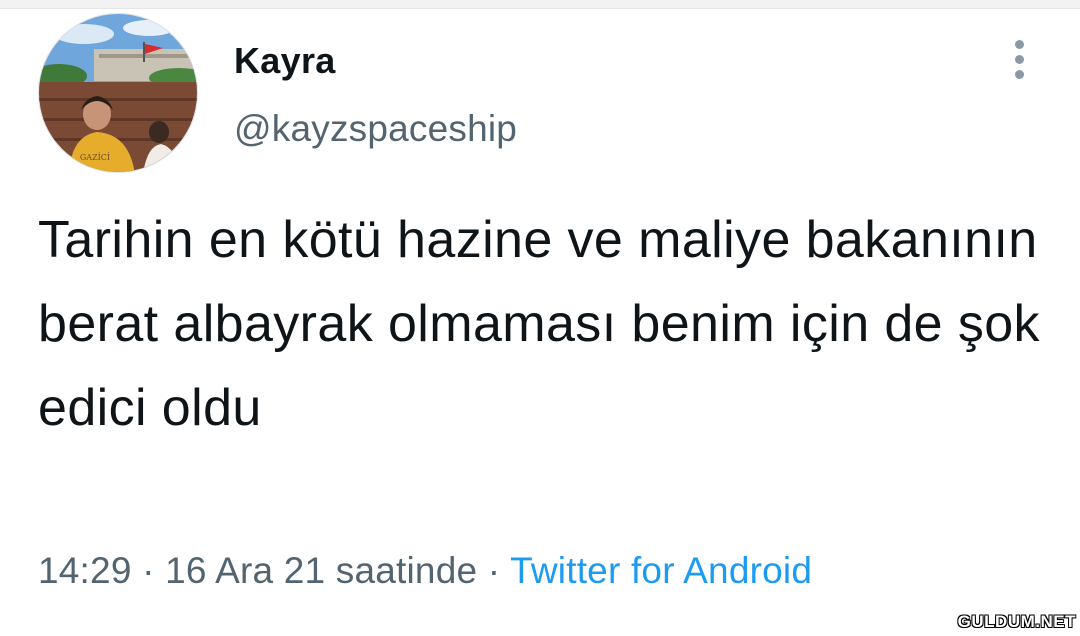 This screenshot has width=1080, height=636. Describe the element at coordinates (85, 570) in the screenshot. I see `tweet-time: 14:29` at that location.